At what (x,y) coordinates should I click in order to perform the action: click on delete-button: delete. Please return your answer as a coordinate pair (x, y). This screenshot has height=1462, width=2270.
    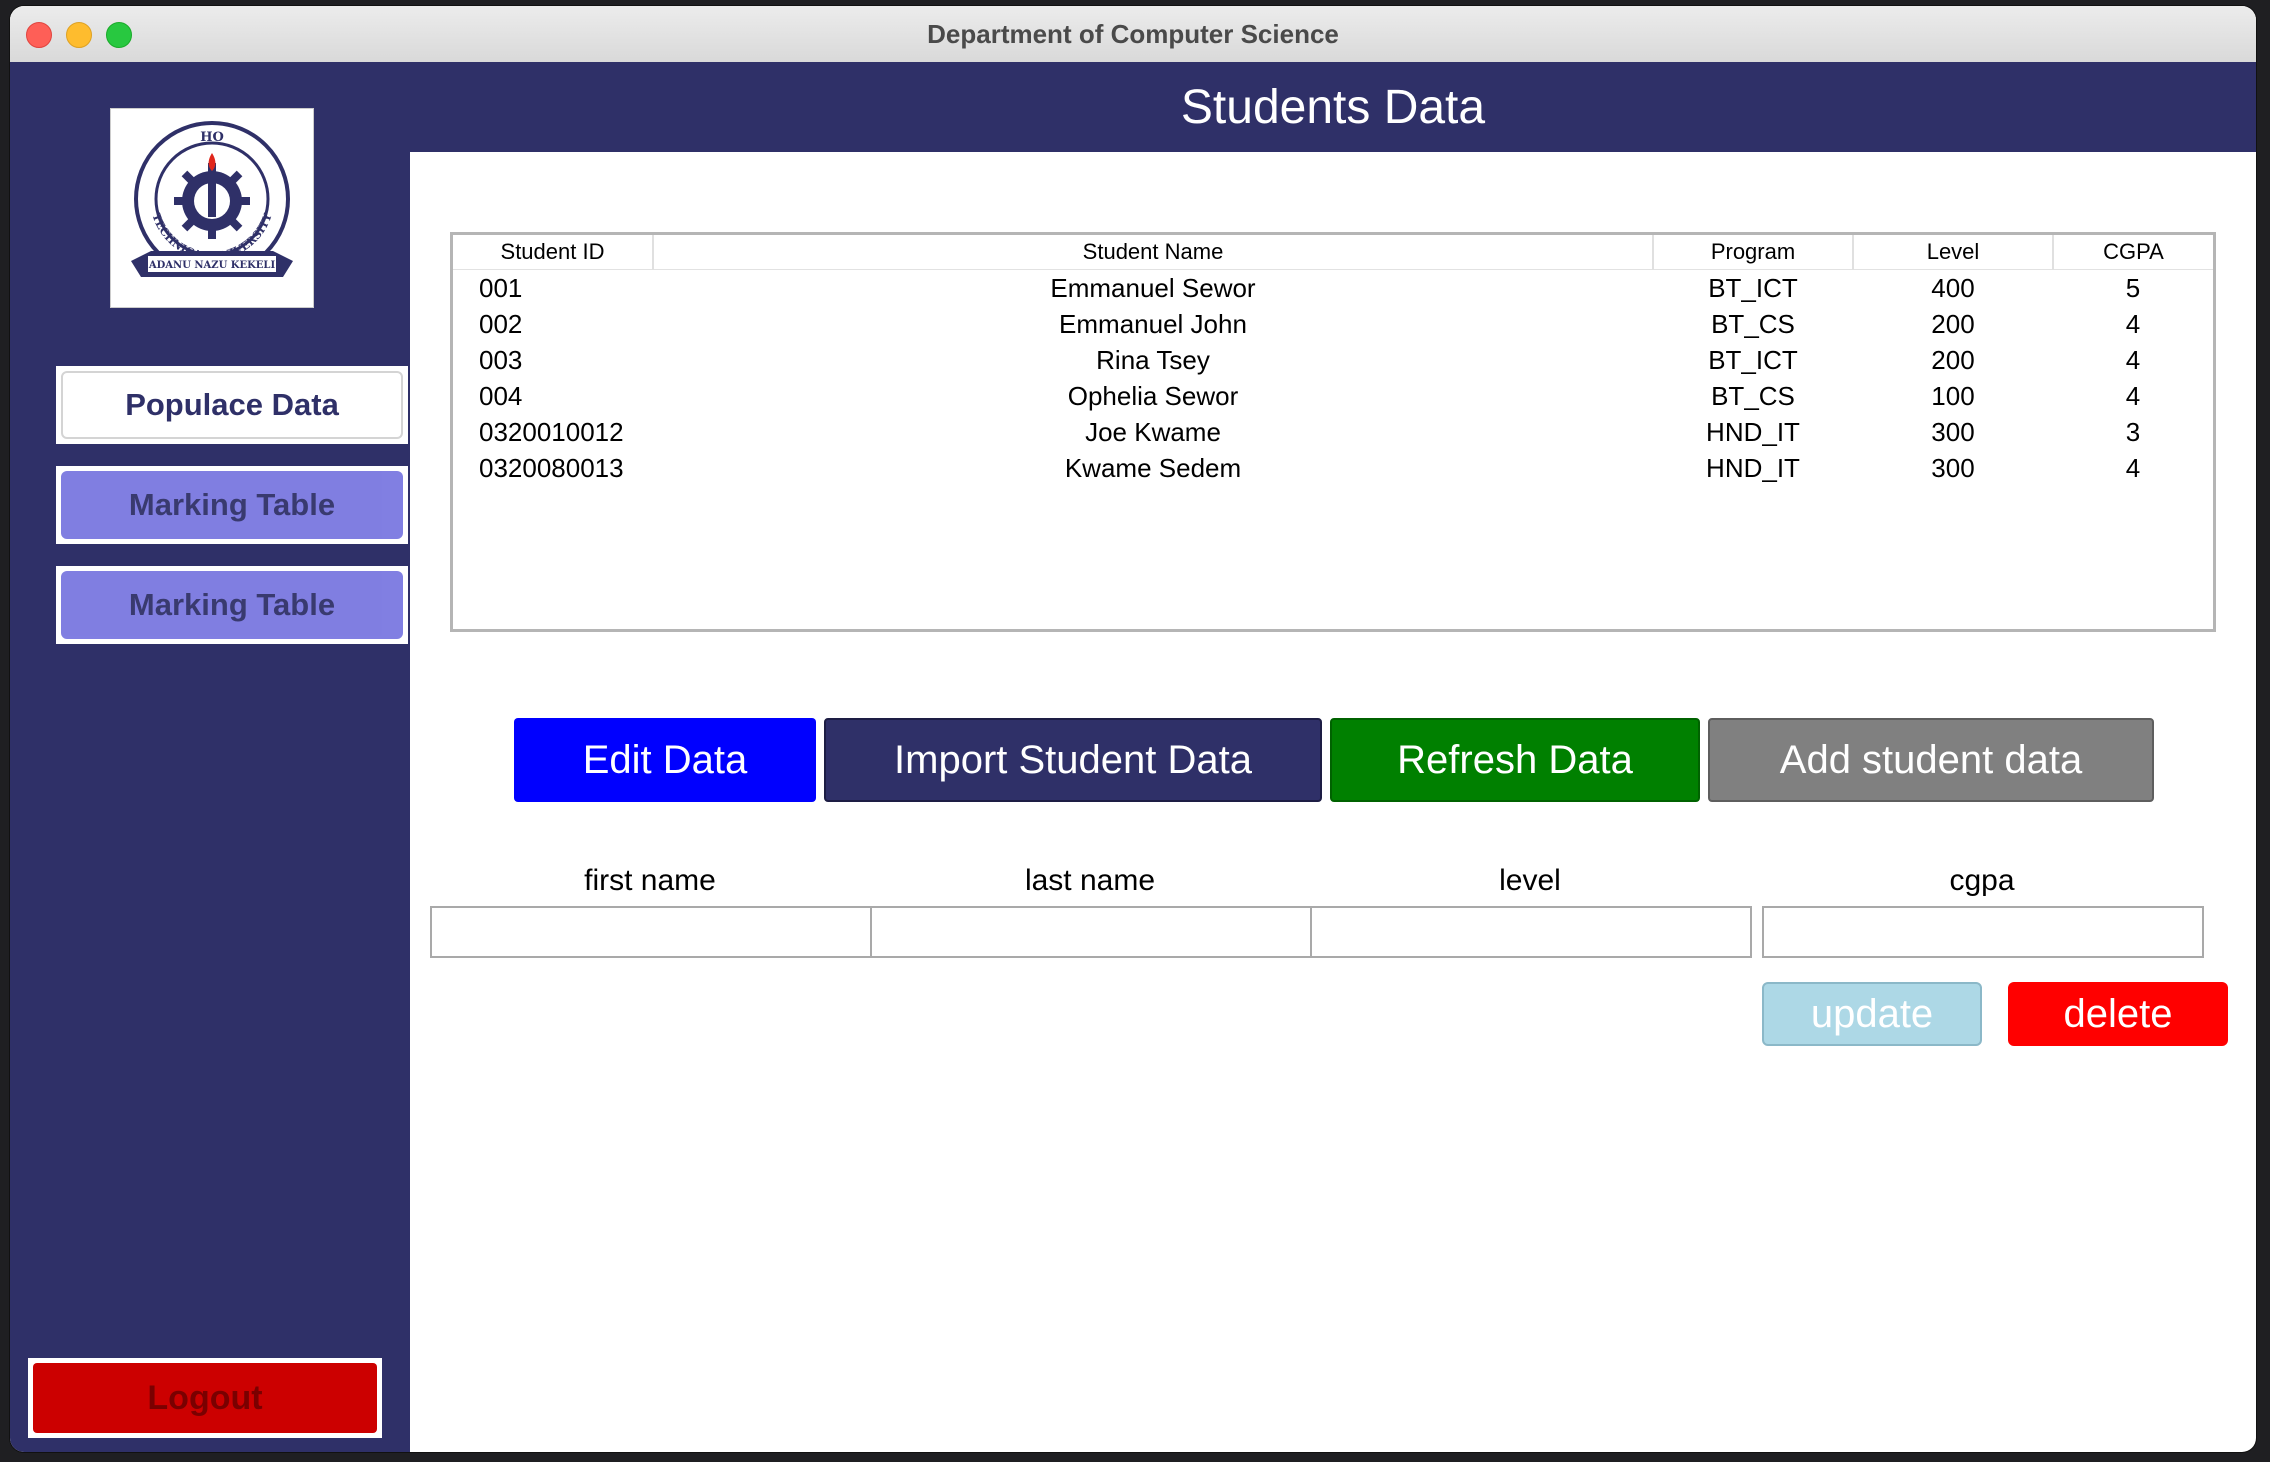
    Looking at the image, I should click on (2118, 1014).